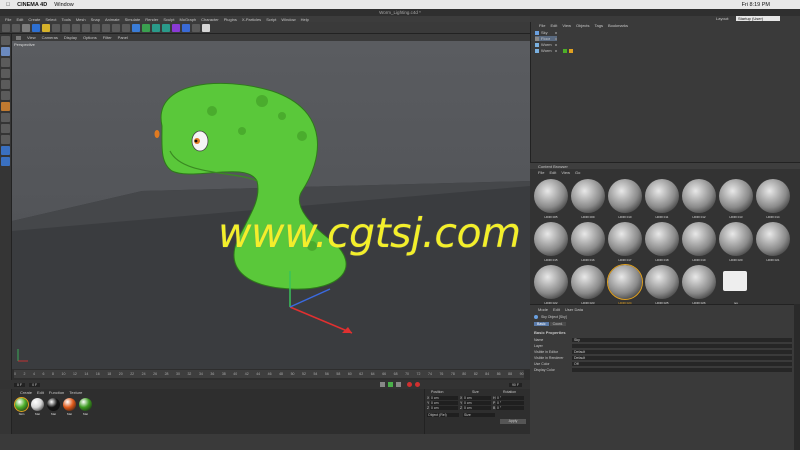 The image size is (800, 450). I want to click on object-menu-view: View, so click(566, 25).